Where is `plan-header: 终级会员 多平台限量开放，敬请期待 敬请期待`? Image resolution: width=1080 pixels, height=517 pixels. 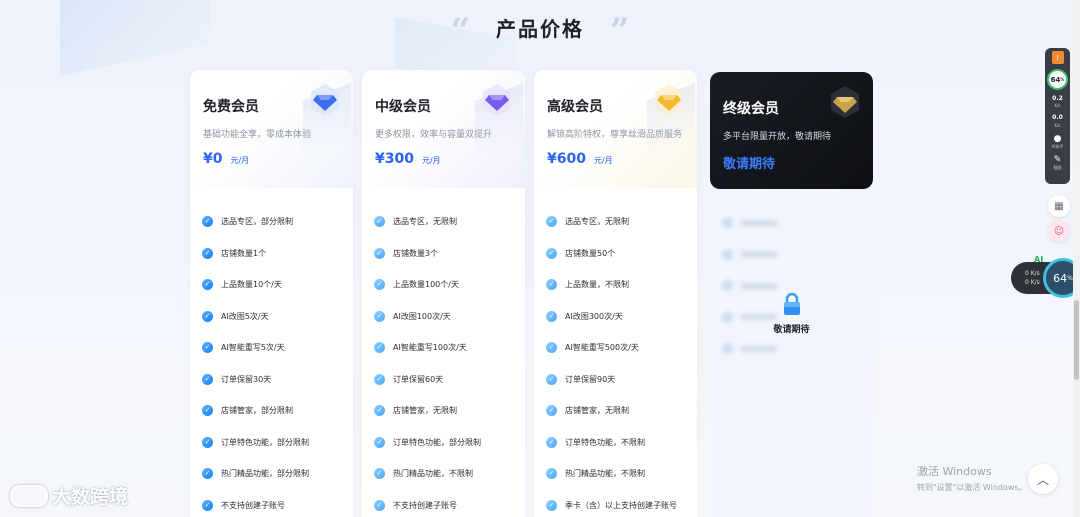
plan-header: 终级会员 多平台限量开放，敬请期待 敬请期待 is located at coordinates (791, 130).